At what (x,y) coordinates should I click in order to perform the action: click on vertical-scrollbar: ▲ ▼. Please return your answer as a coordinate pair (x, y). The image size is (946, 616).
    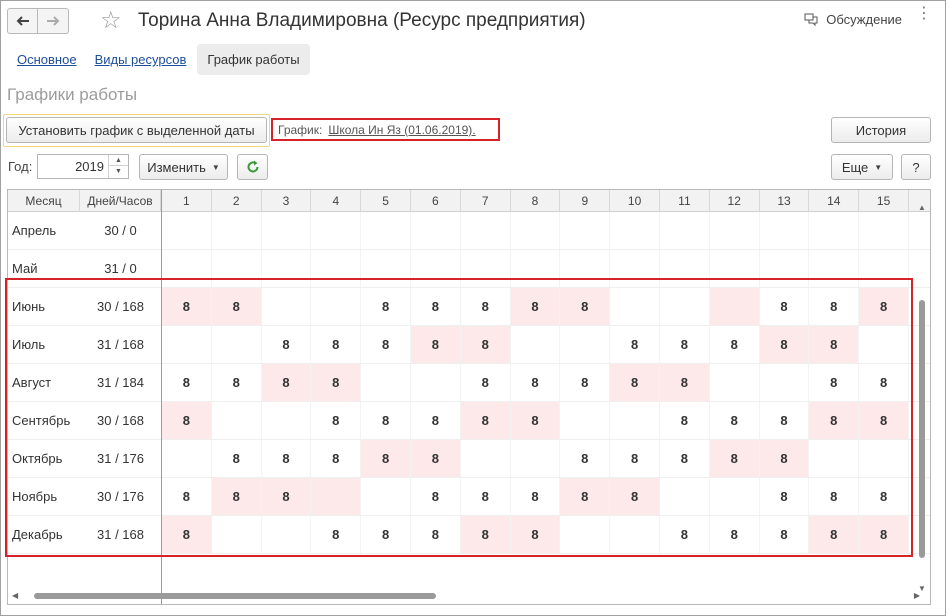
    Looking at the image, I should click on (922, 398).